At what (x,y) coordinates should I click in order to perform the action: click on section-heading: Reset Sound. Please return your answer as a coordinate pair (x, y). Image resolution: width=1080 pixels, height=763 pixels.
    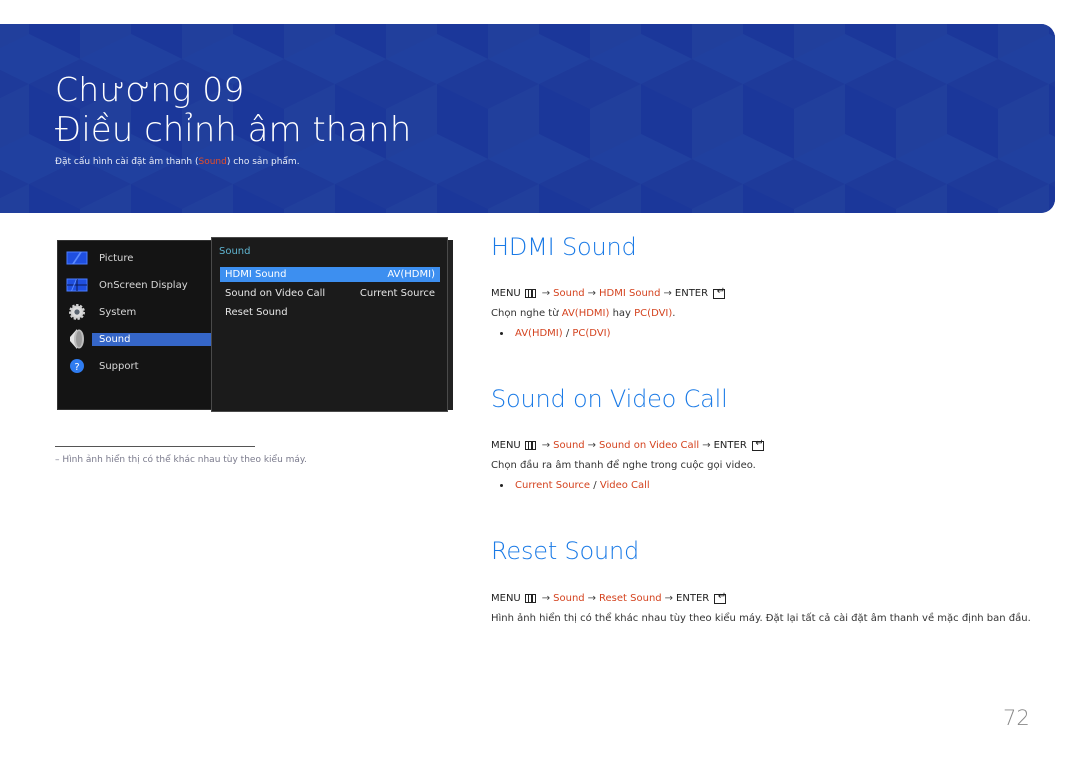
    Looking at the image, I should click on (565, 551).